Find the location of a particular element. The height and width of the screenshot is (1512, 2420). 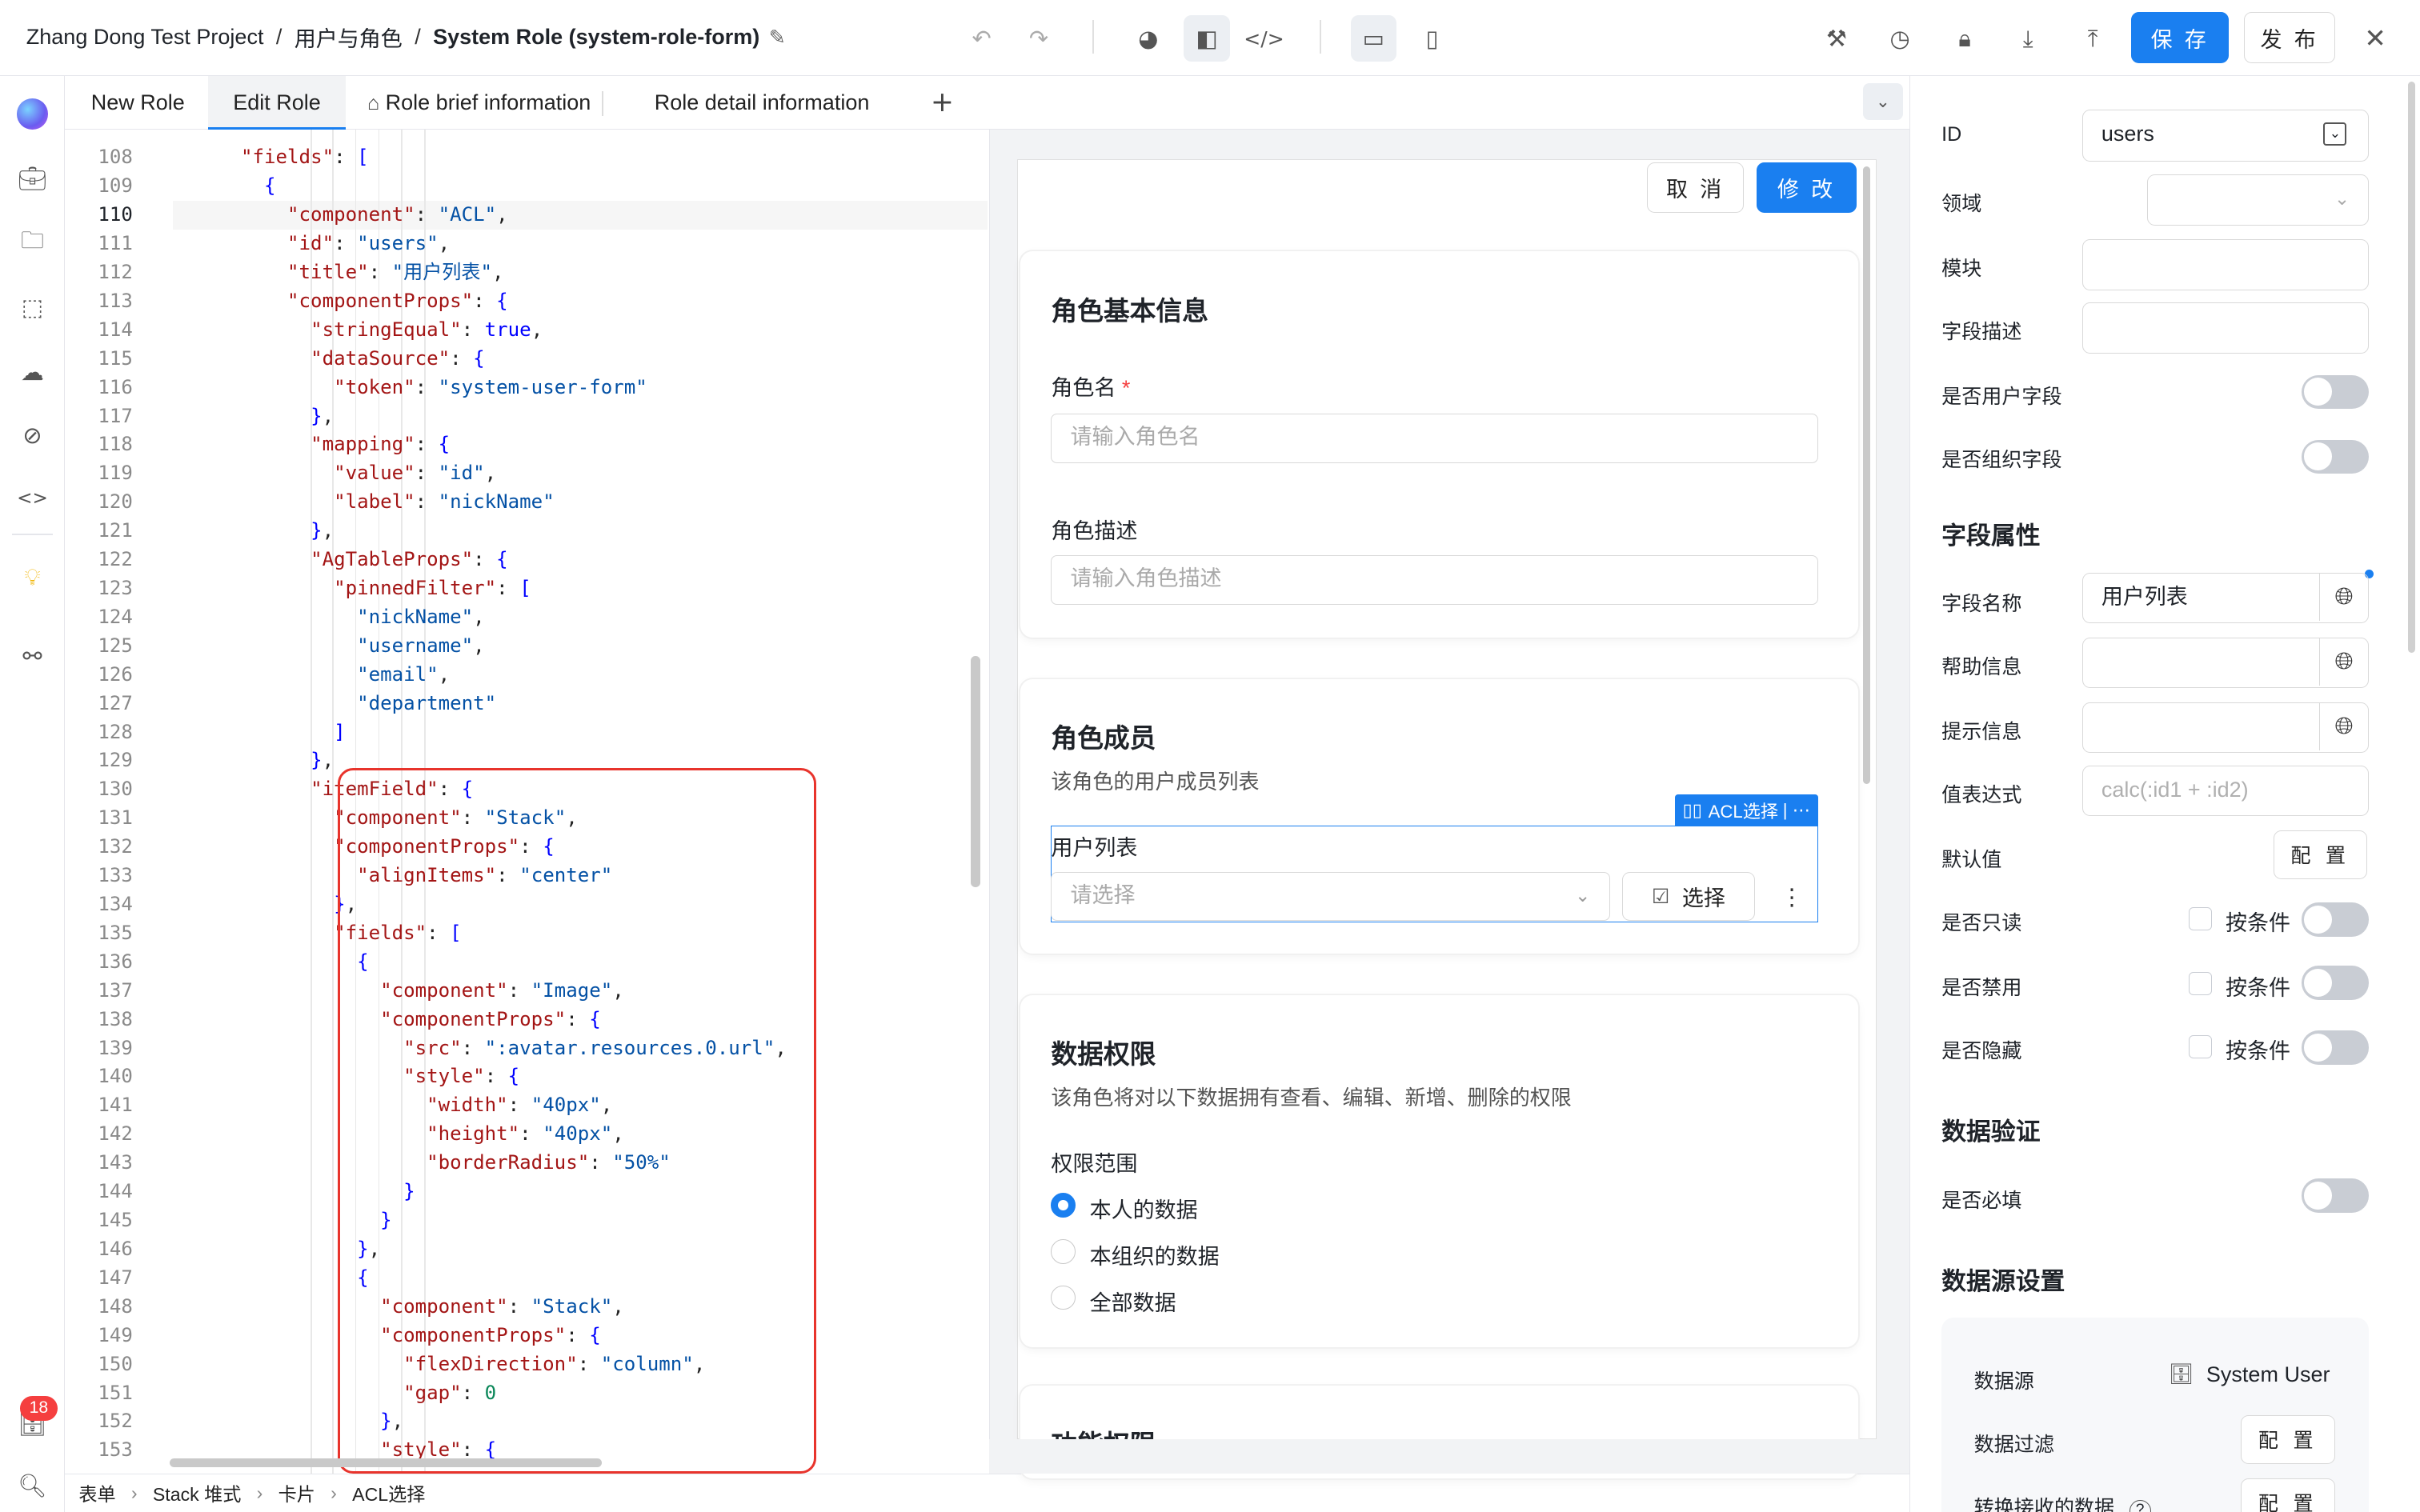

lock-icon: 🔒︎ is located at coordinates (1964, 38).